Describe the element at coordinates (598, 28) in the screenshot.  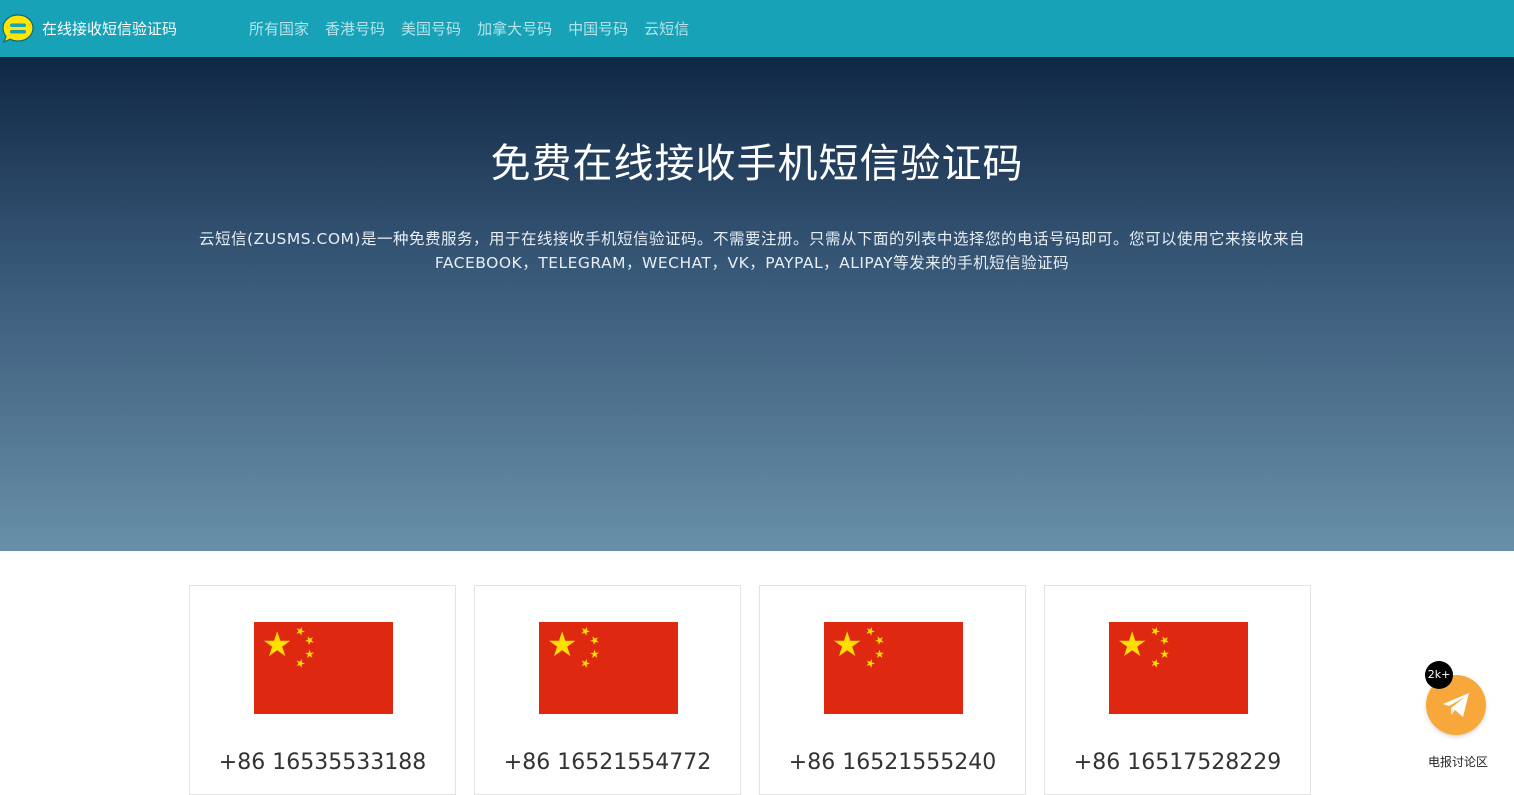
I see `nav-item-china: 中国号码` at that location.